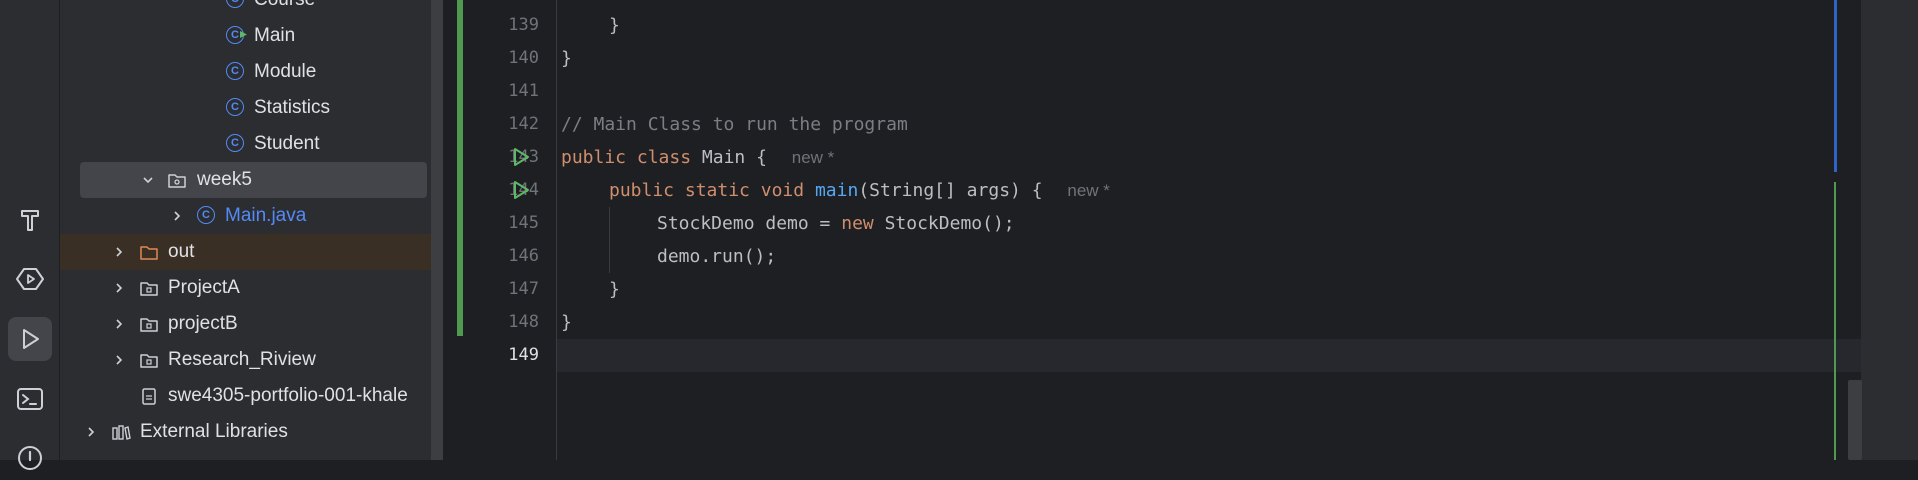 The width and height of the screenshot is (1918, 480). Describe the element at coordinates (251, 288) in the screenshot. I see `tree-item-projecta: ProjectA` at that location.